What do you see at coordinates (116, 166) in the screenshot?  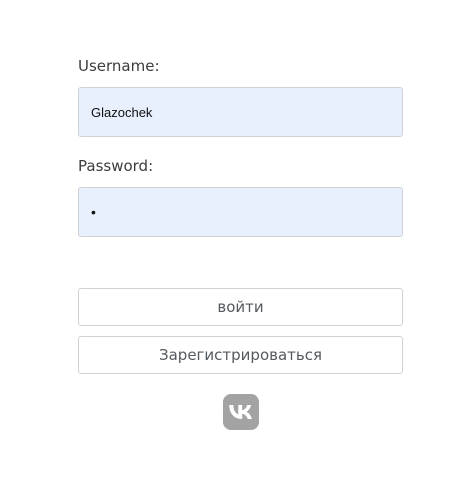 I see `password-label: Password:` at bounding box center [116, 166].